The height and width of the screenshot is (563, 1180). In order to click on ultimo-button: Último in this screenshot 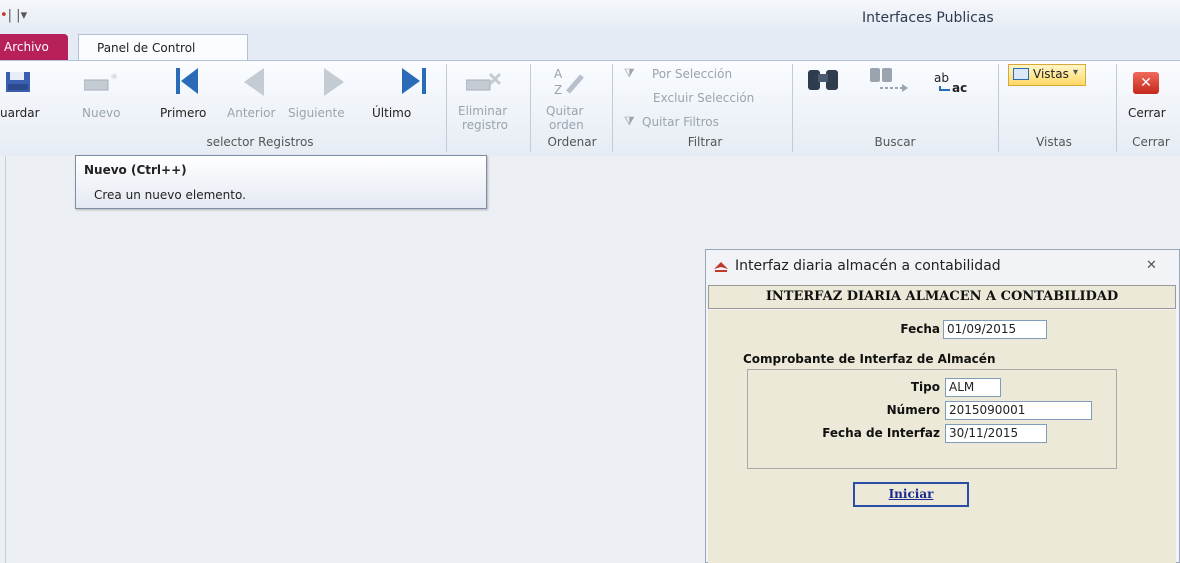, I will do `click(403, 96)`.